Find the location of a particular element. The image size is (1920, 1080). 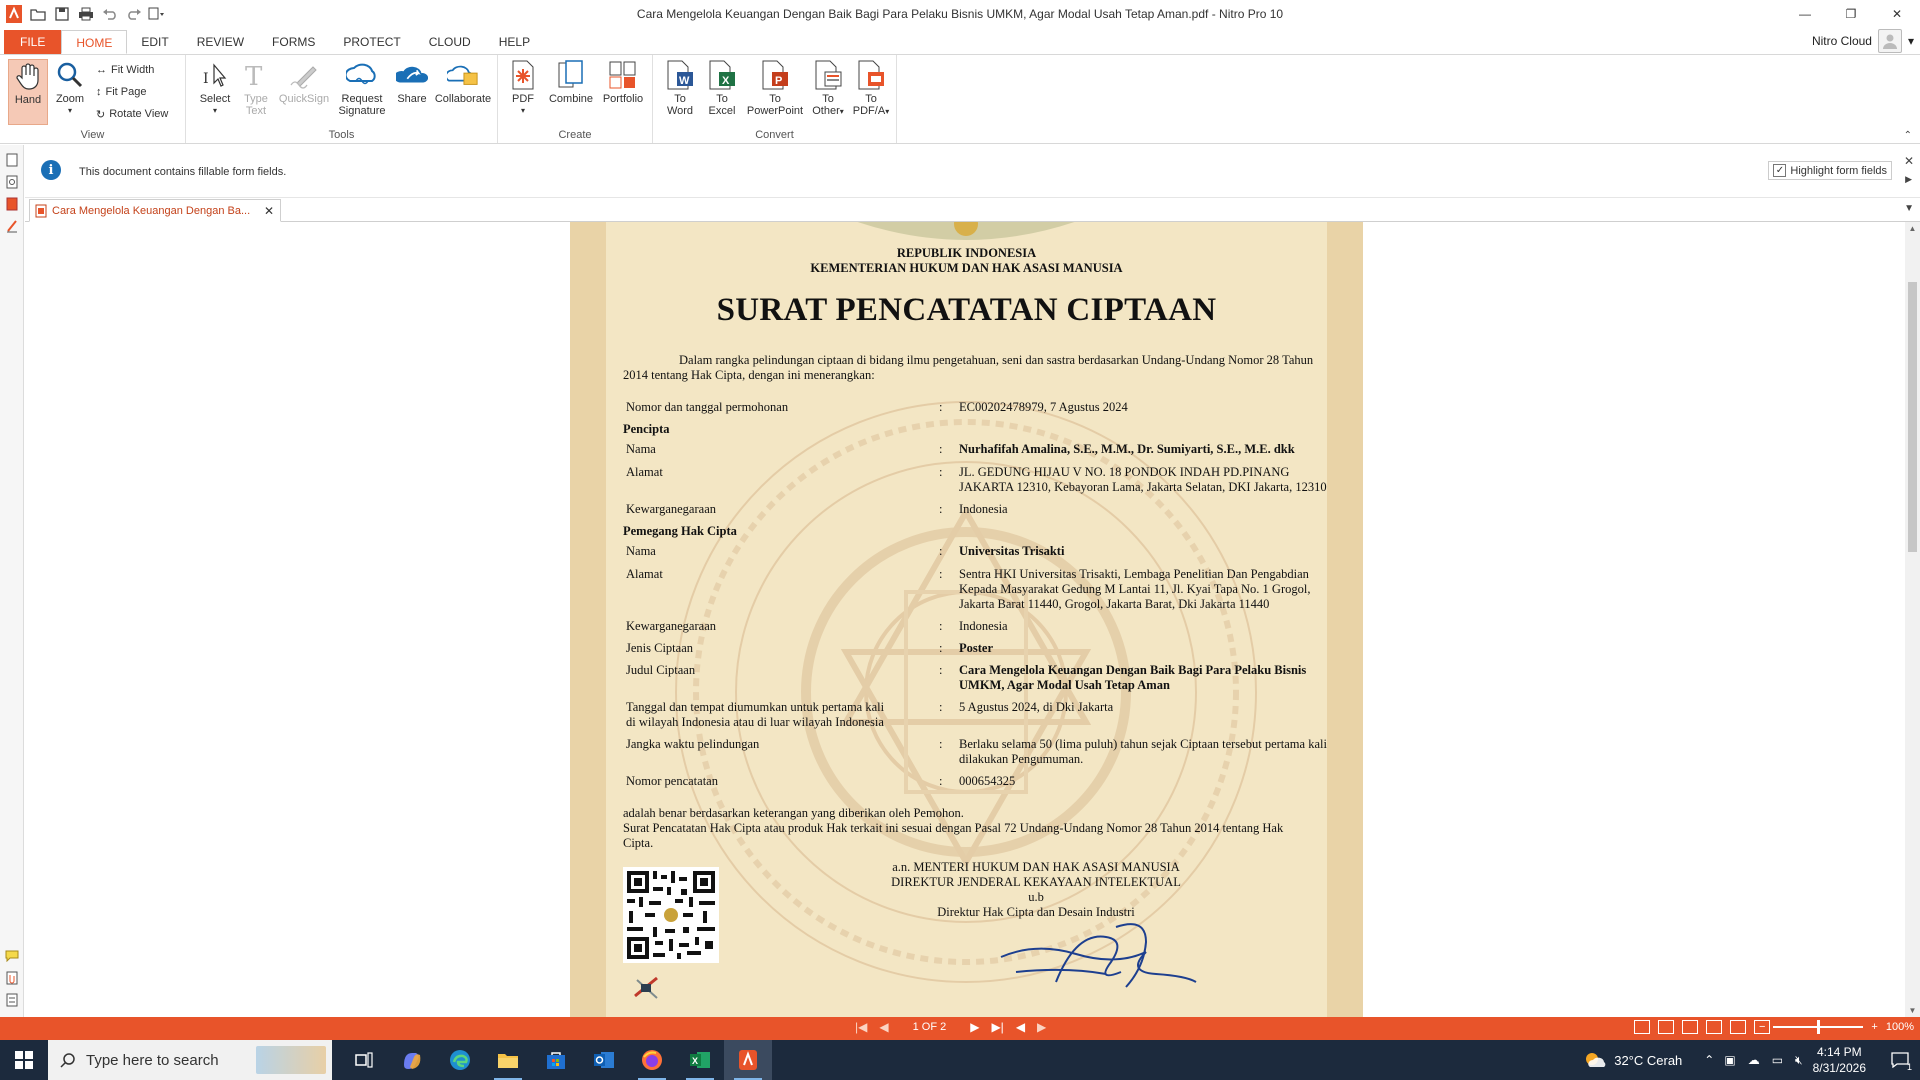

attachments-icon is located at coordinates (12, 204).